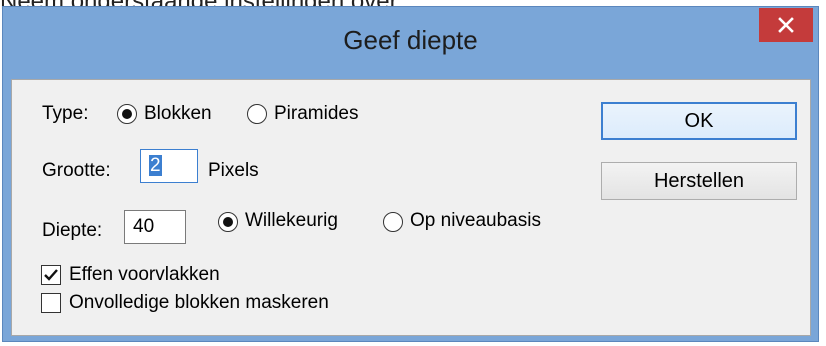 This screenshot has width=826, height=346. What do you see at coordinates (393, 222) in the screenshot?
I see `radio-op-niveaubasis` at bounding box center [393, 222].